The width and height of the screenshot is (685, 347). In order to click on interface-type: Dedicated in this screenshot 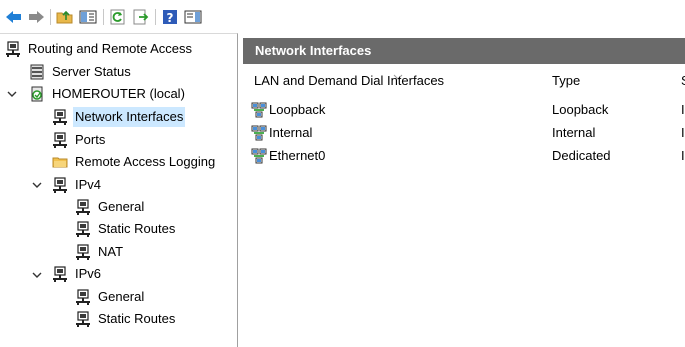, I will do `click(581, 155)`.